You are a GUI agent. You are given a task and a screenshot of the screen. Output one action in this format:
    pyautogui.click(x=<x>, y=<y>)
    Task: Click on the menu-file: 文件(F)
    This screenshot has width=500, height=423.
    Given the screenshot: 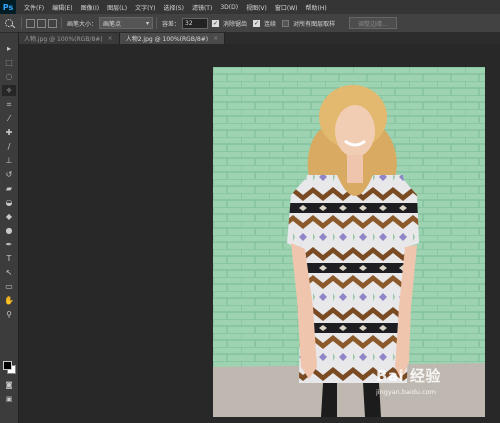 What is the action you would take?
    pyautogui.click(x=34, y=7)
    